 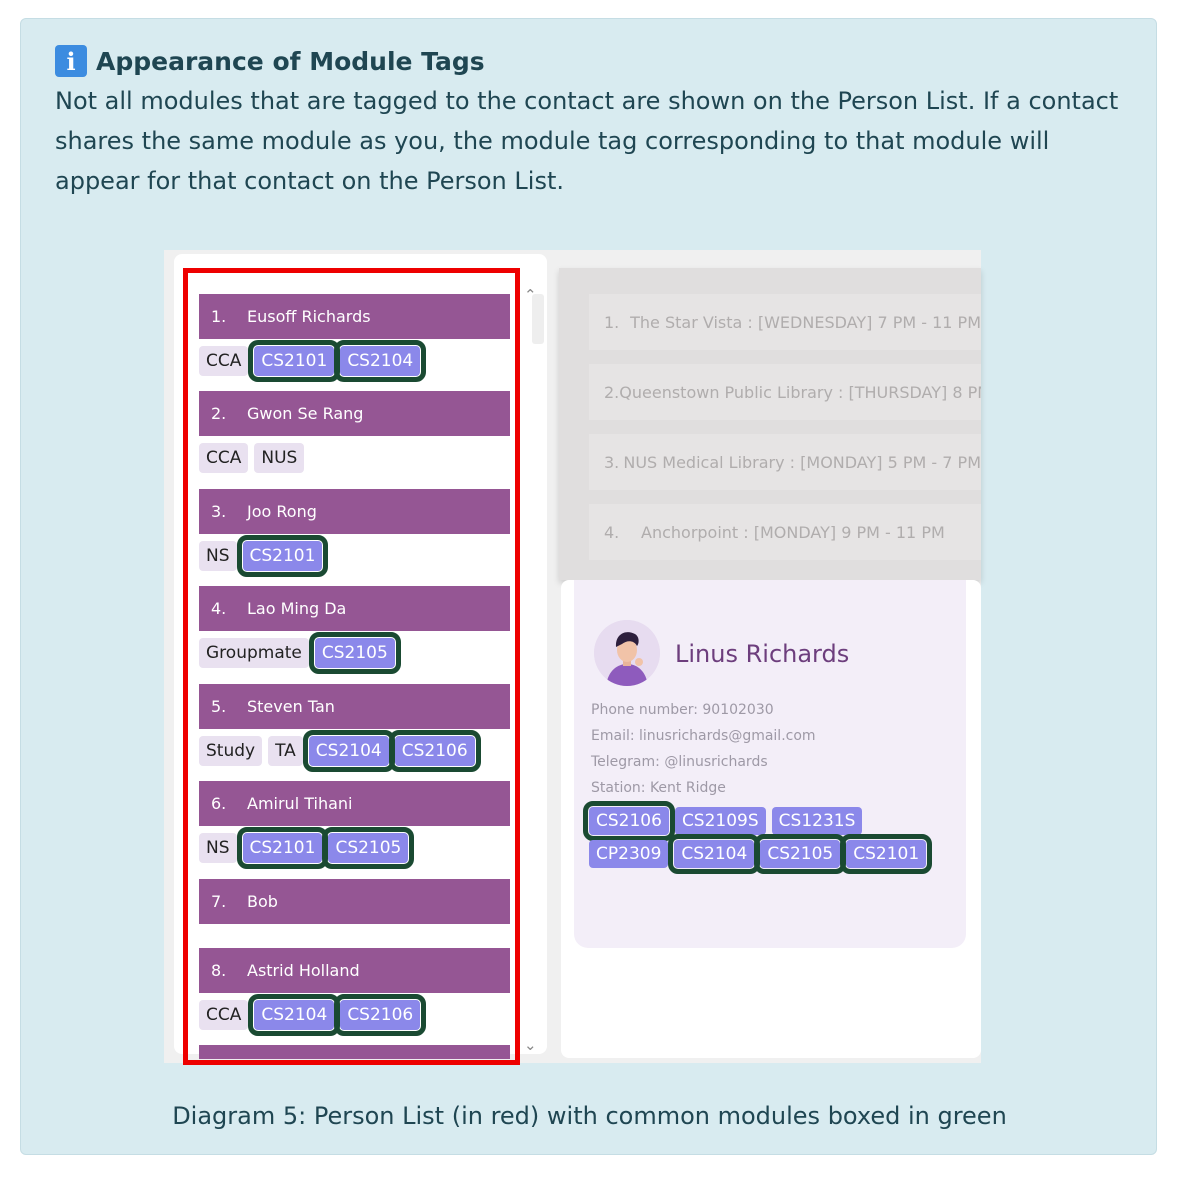 I want to click on callout-title-text: Appearance of Module Tags, so click(x=290, y=61).